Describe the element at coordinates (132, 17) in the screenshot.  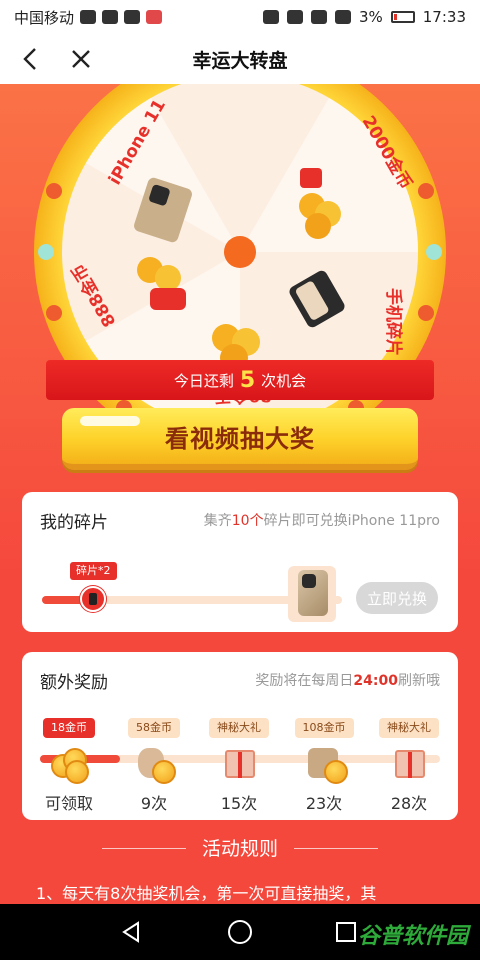
I see `chat-icon` at that location.